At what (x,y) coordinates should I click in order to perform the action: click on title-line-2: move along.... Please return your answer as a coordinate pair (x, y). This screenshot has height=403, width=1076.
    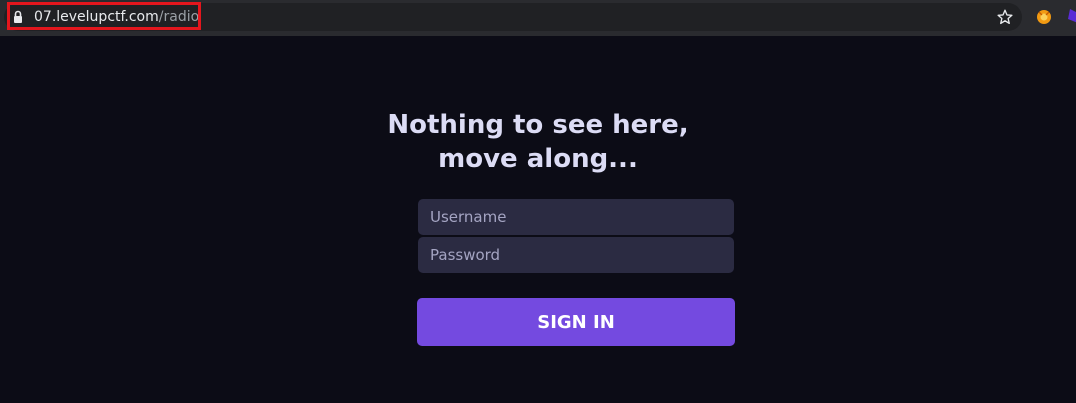
    Looking at the image, I should click on (538, 159).